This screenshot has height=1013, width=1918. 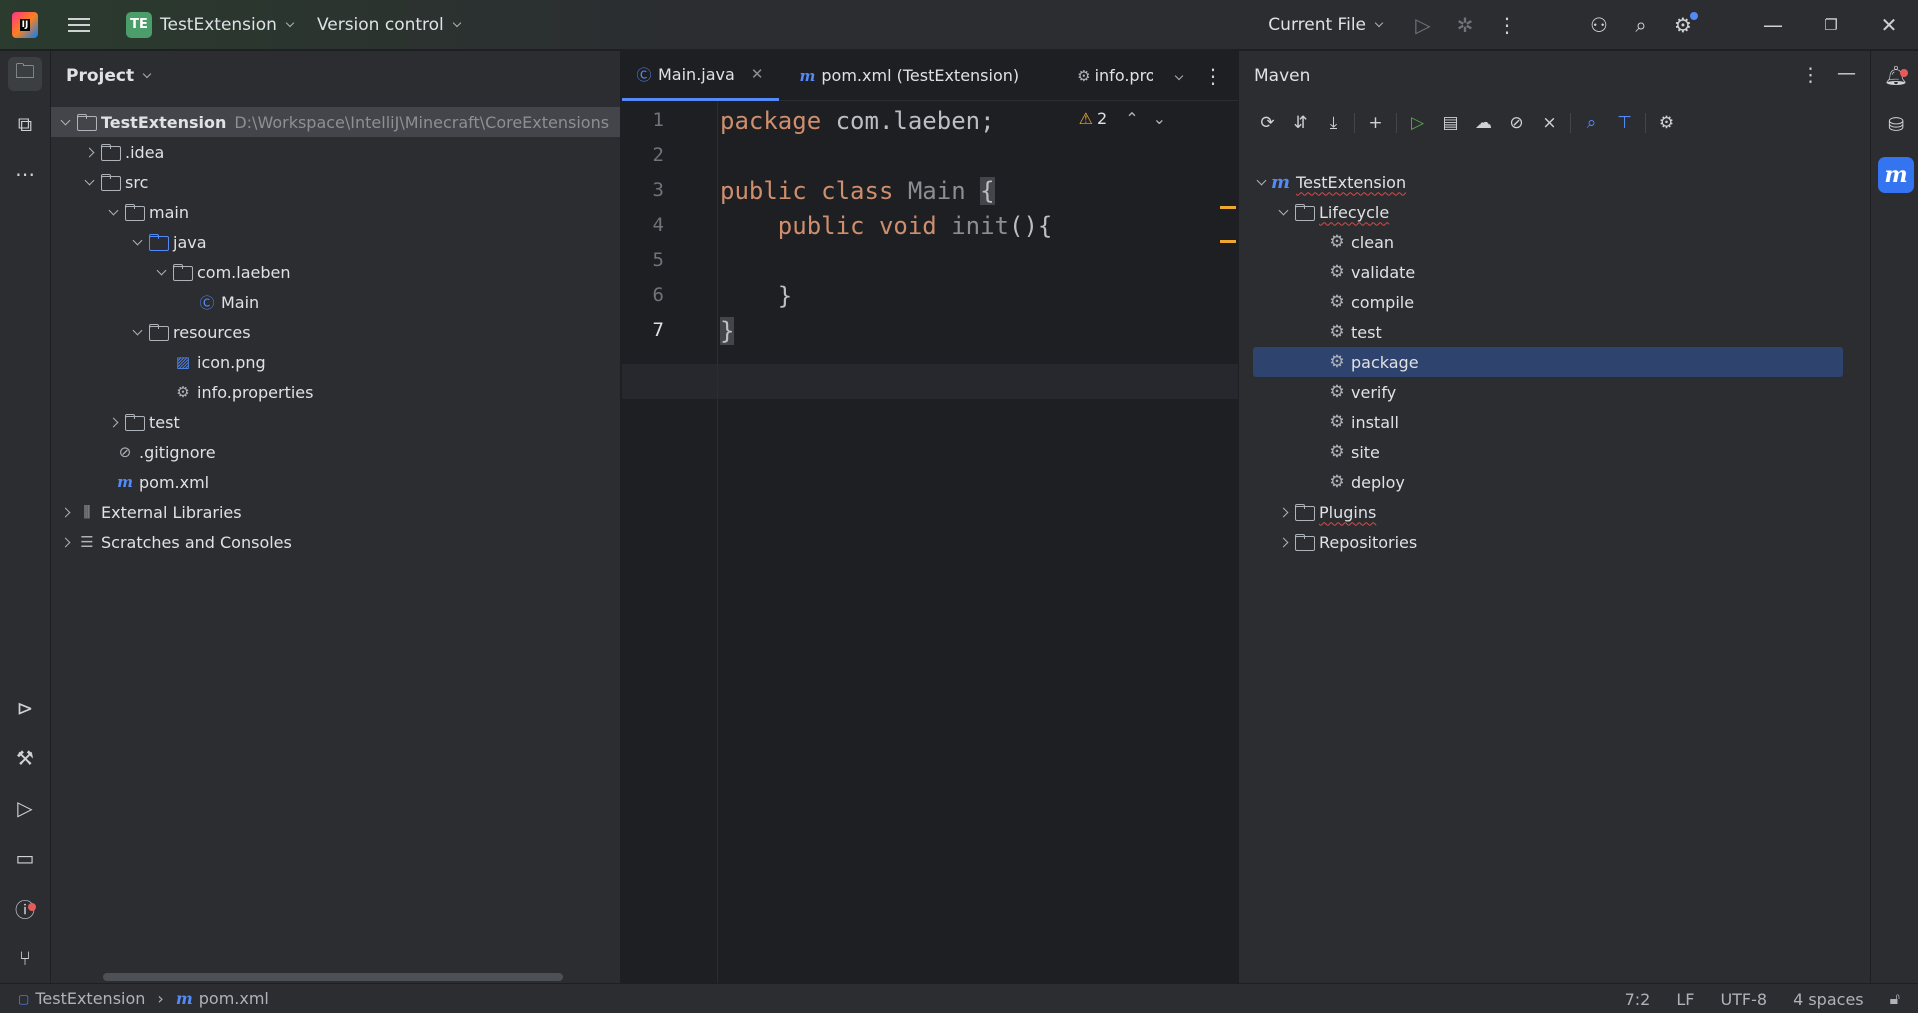 I want to click on tab-more-icon: ⋮, so click(x=1213, y=76).